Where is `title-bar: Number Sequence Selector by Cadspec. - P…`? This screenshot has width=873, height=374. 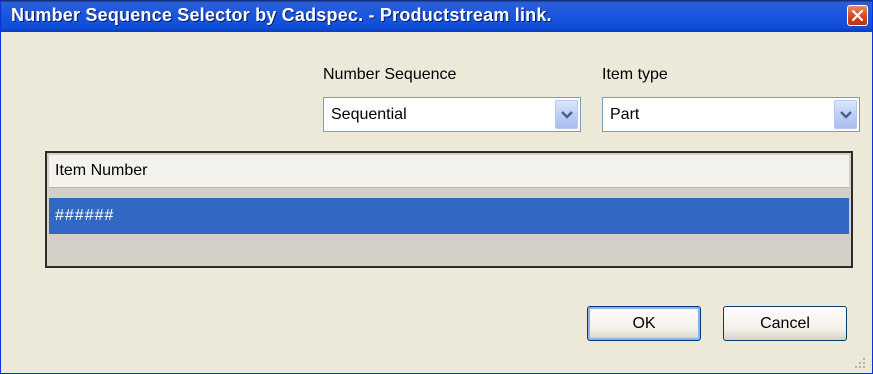 title-bar: Number Sequence Selector by Cadspec. - P… is located at coordinates (436, 16).